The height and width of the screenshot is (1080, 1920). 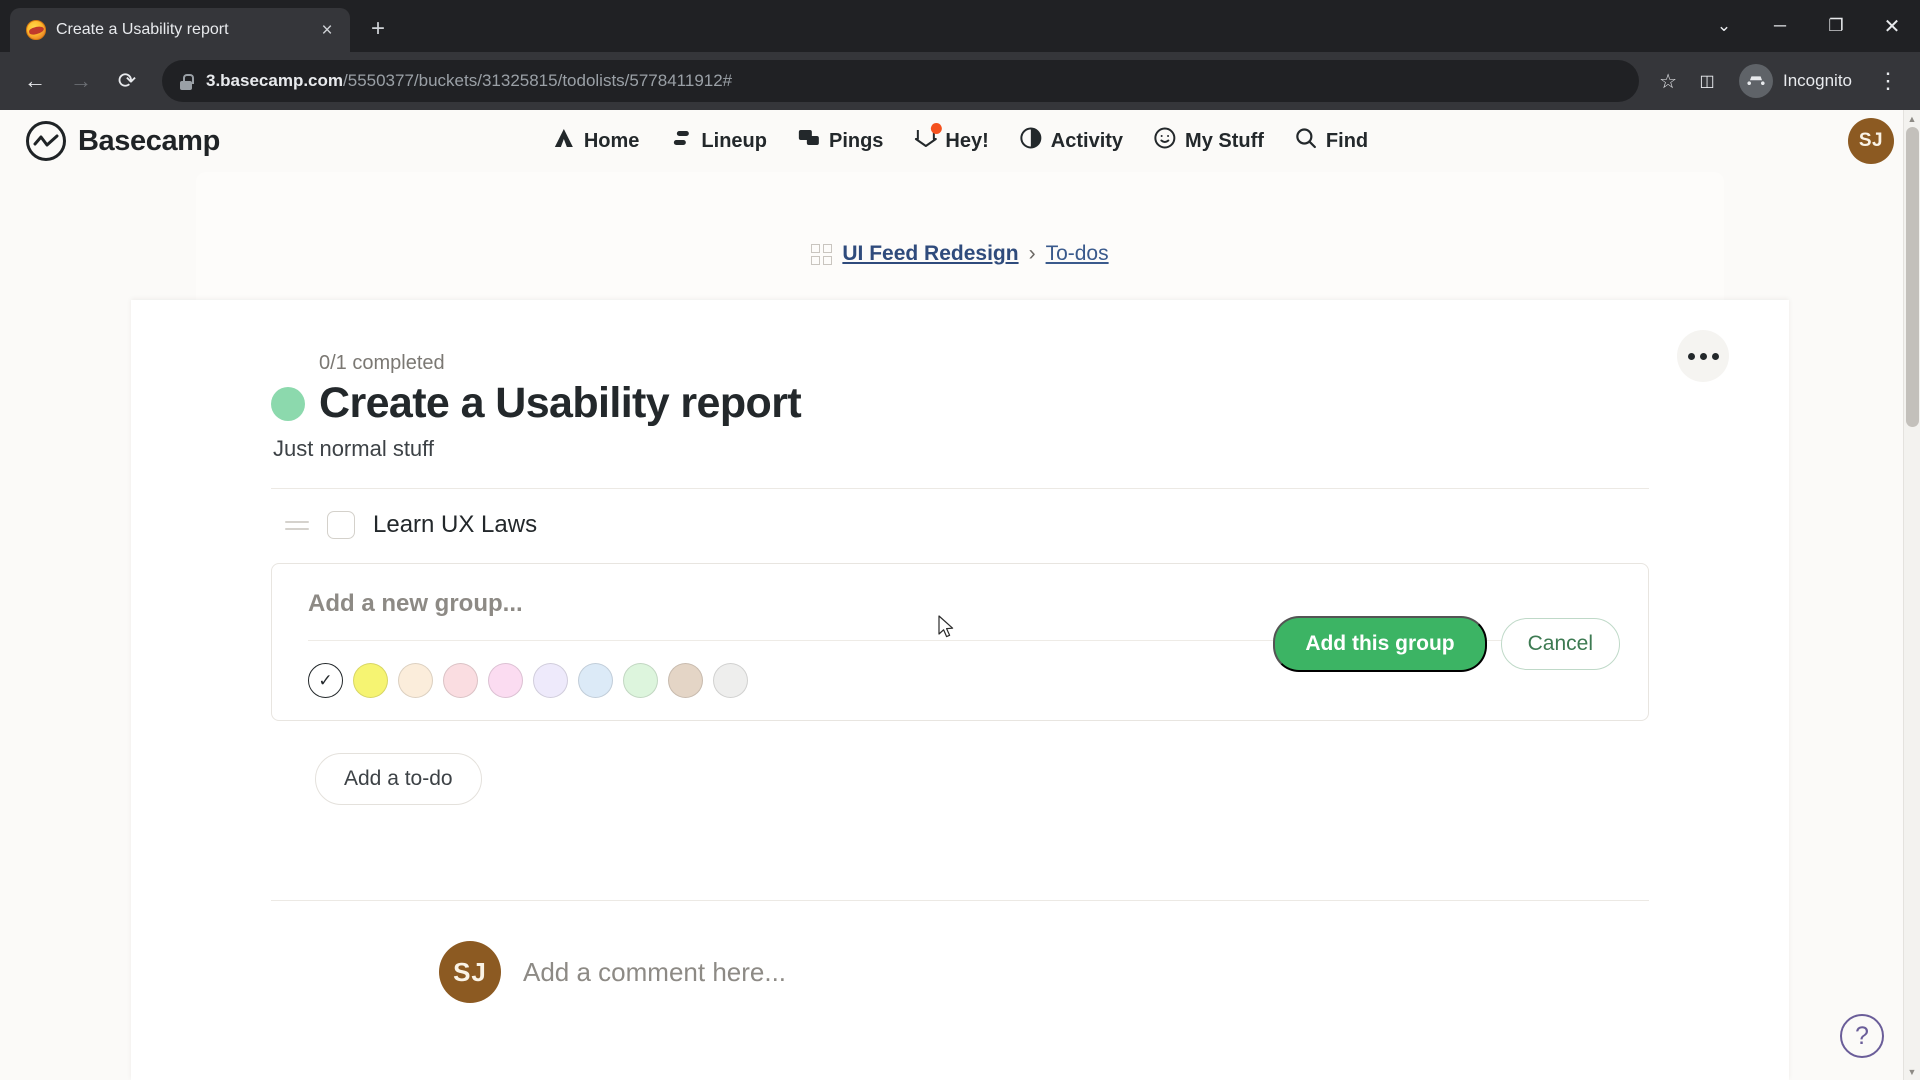 What do you see at coordinates (142, 29) in the screenshot?
I see `tab-title: Create a Usability report` at bounding box center [142, 29].